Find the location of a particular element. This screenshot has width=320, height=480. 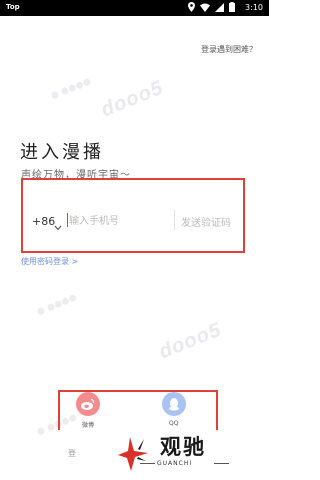

location-icon is located at coordinates (191, 8).